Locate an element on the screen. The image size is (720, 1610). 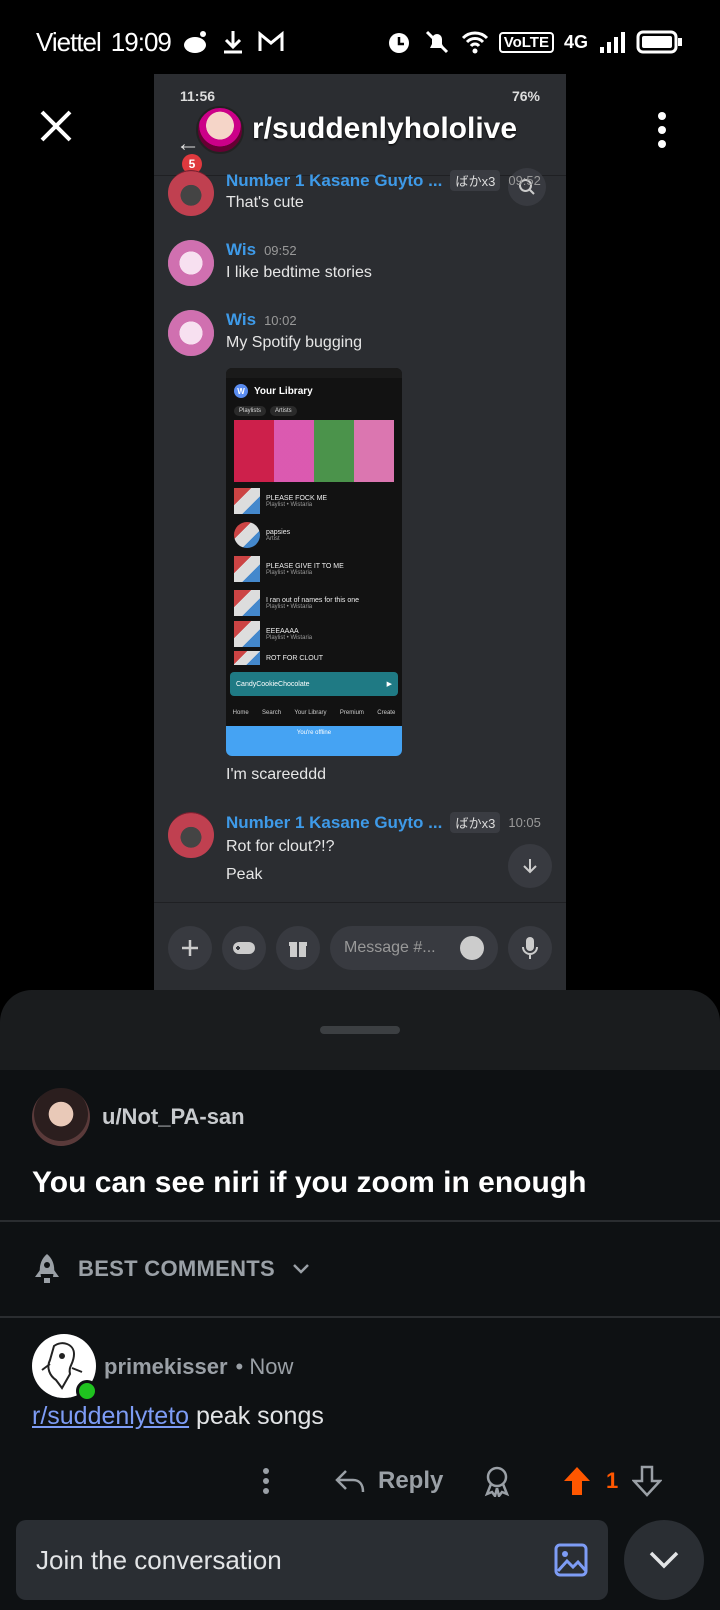
collapse-button is located at coordinates (664, 1560).